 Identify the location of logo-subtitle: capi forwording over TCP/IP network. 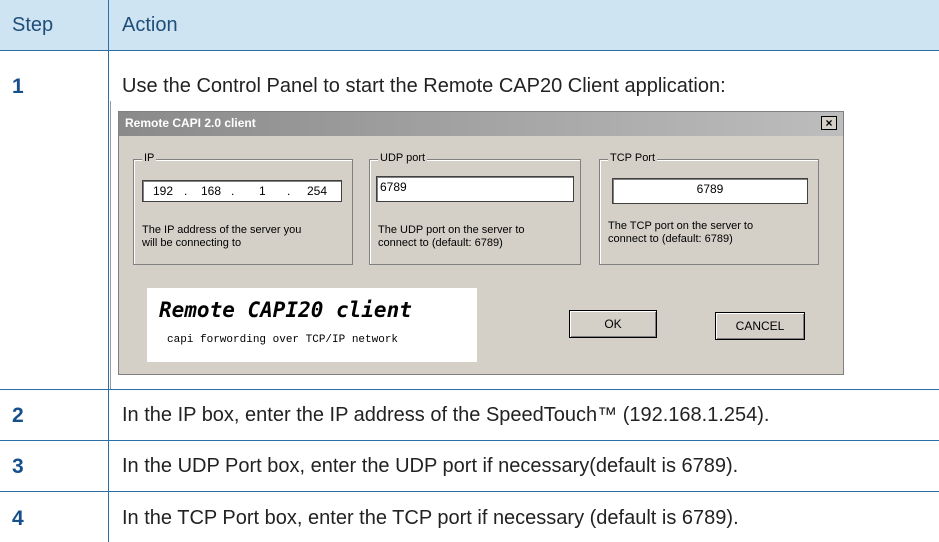
(283, 340).